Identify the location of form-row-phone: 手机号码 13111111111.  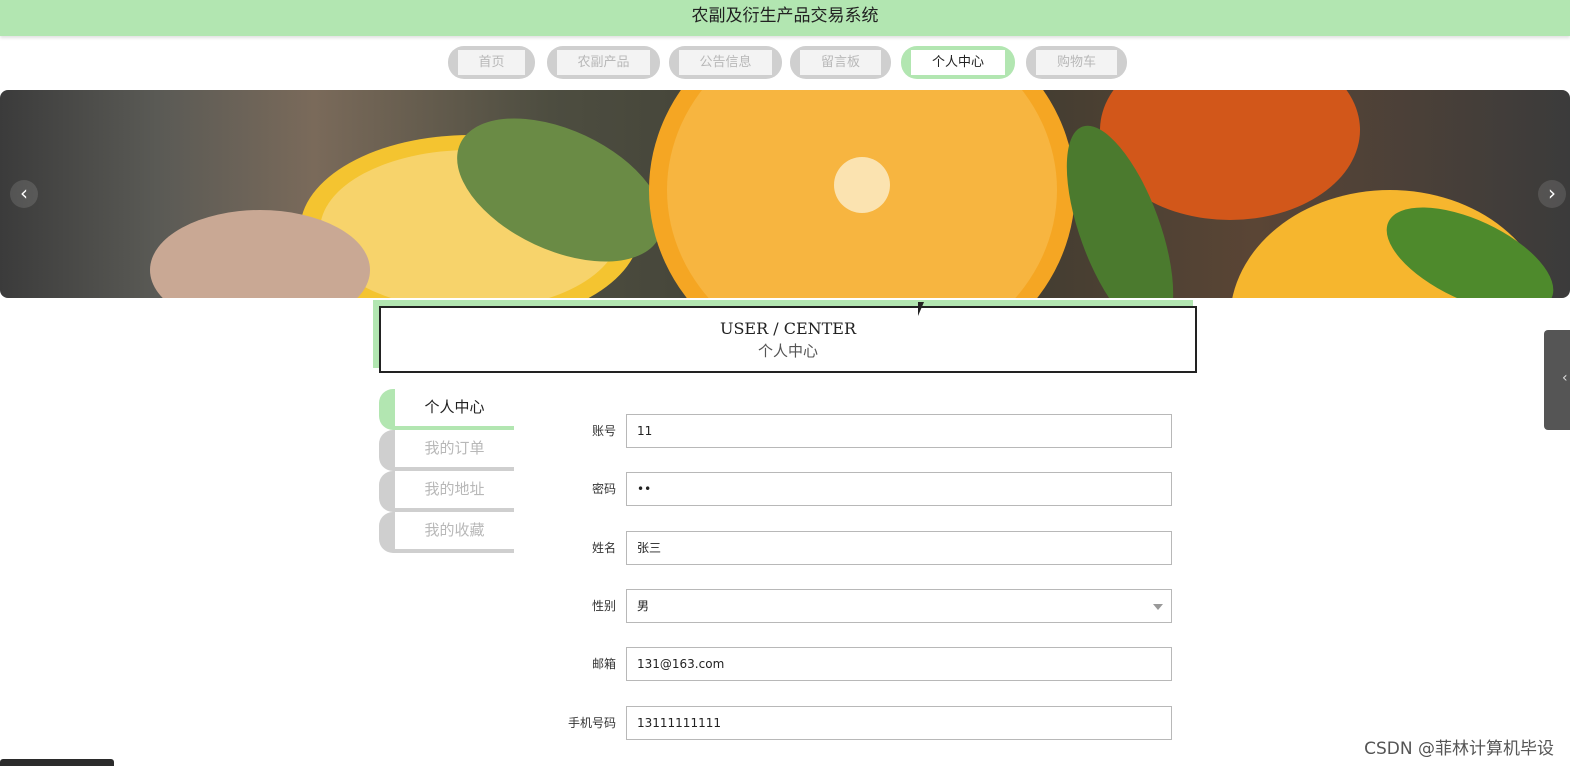
(856, 723).